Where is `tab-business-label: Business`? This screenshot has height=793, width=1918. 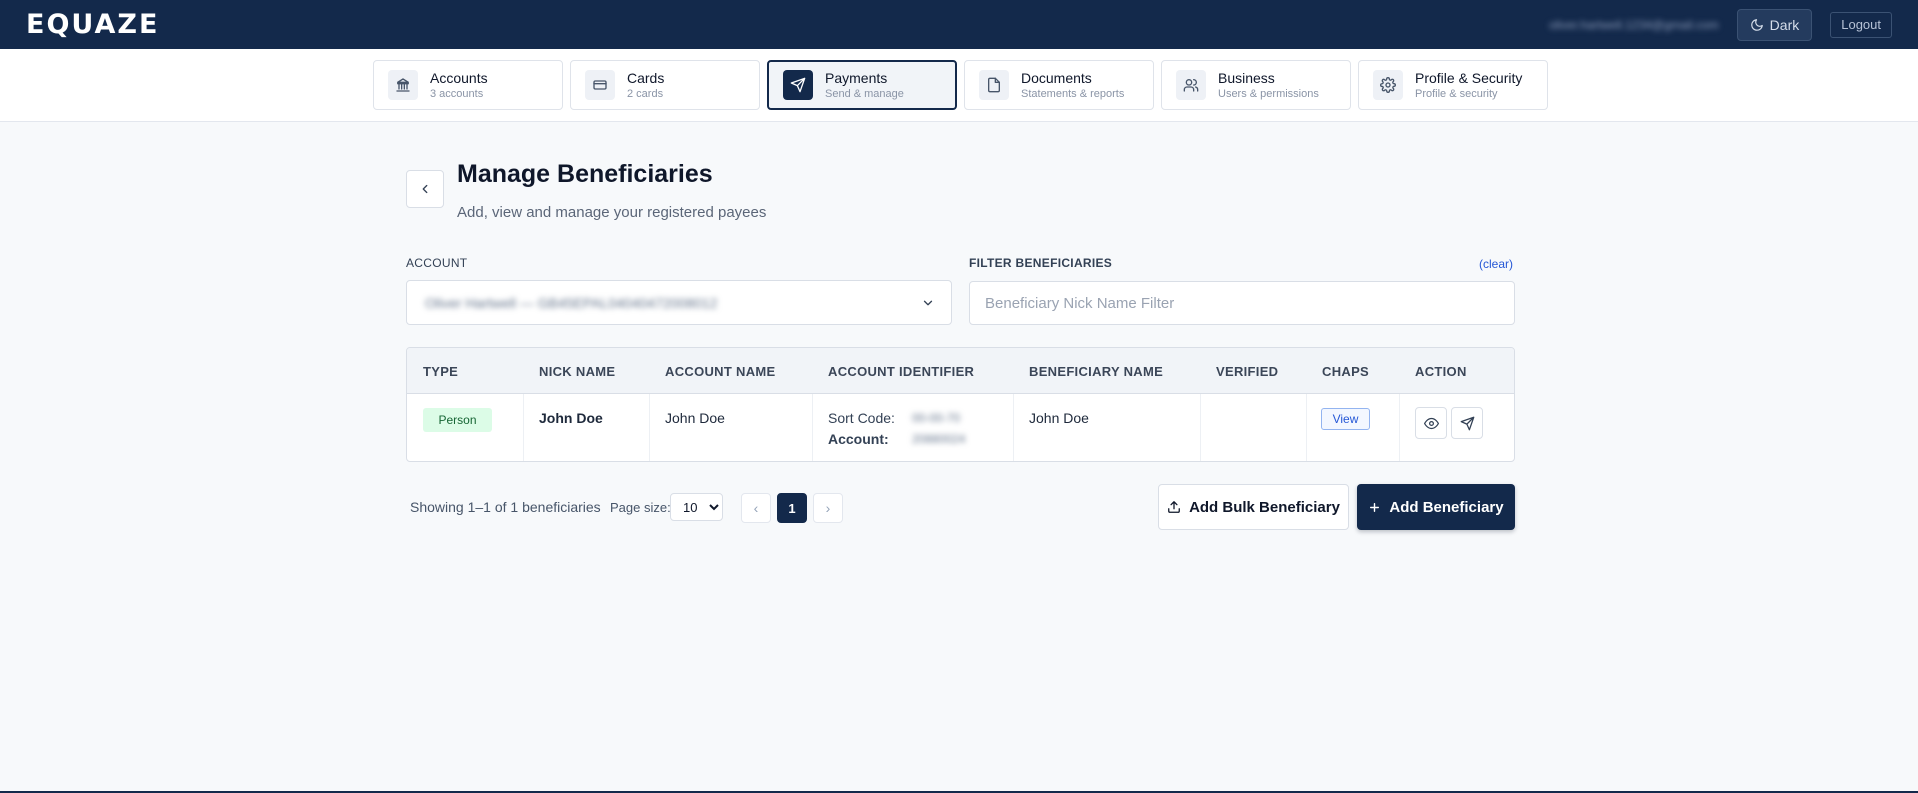 tab-business-label: Business is located at coordinates (1246, 78).